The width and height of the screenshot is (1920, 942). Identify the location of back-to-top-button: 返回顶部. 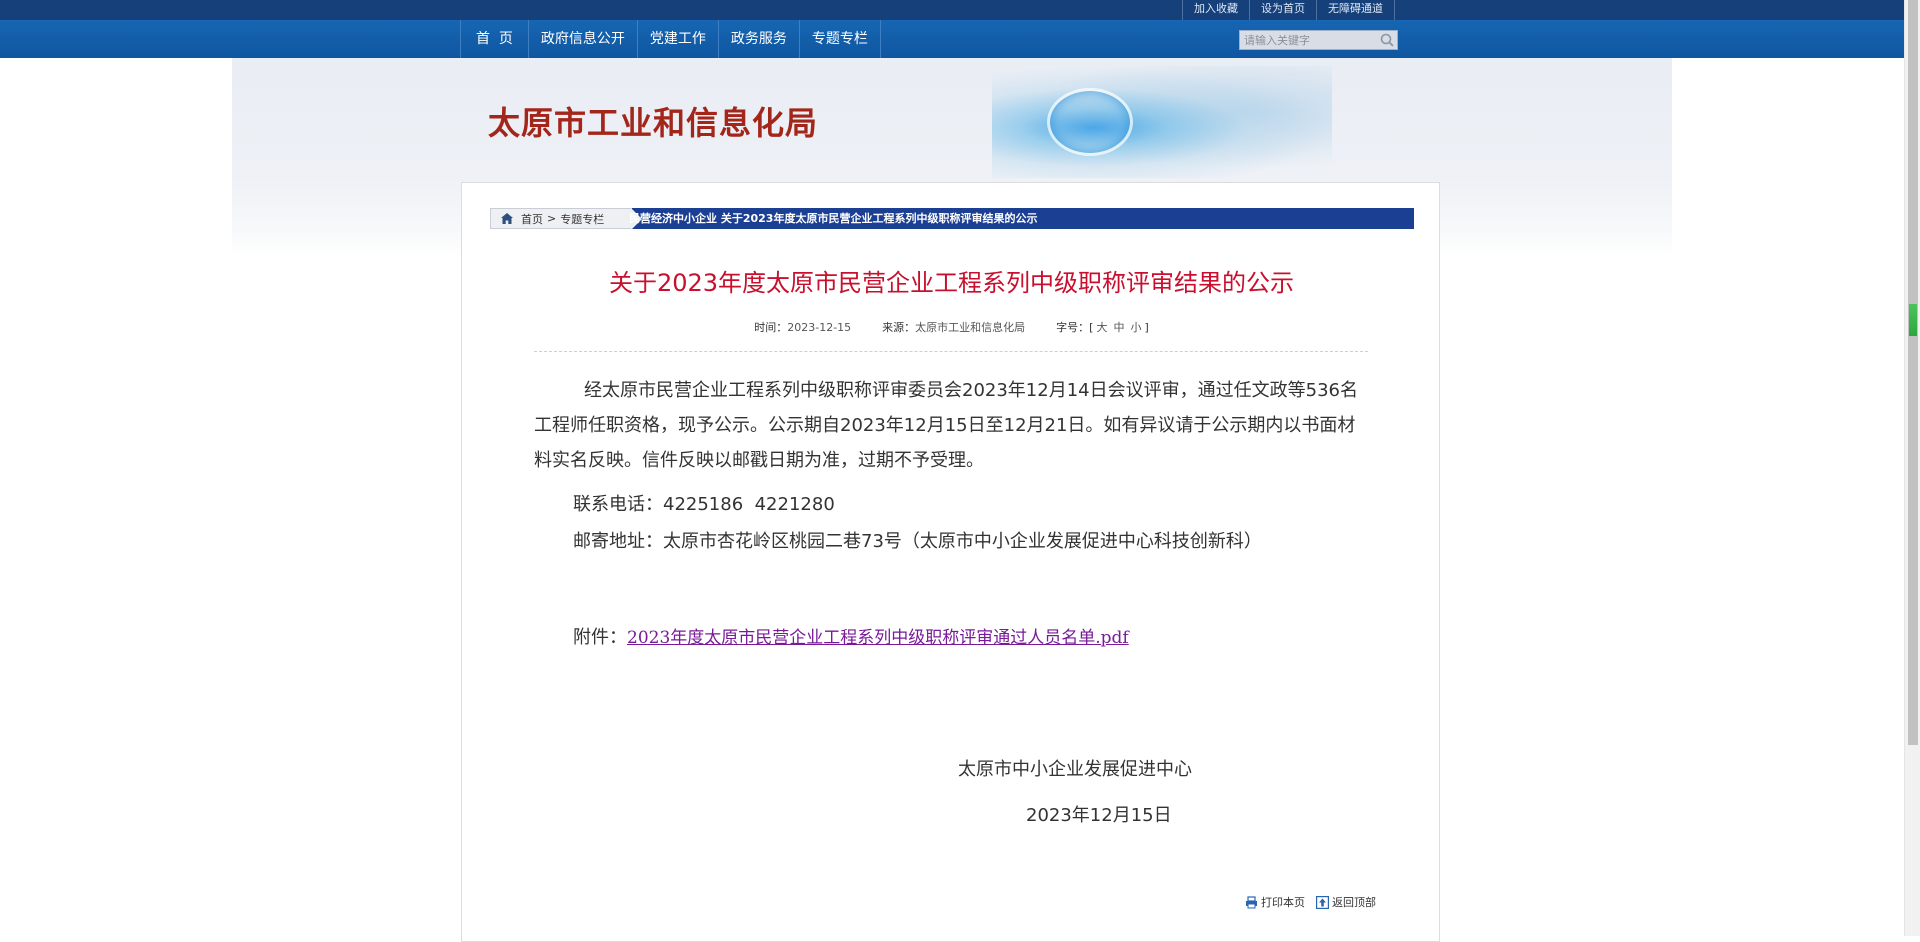
(1346, 902).